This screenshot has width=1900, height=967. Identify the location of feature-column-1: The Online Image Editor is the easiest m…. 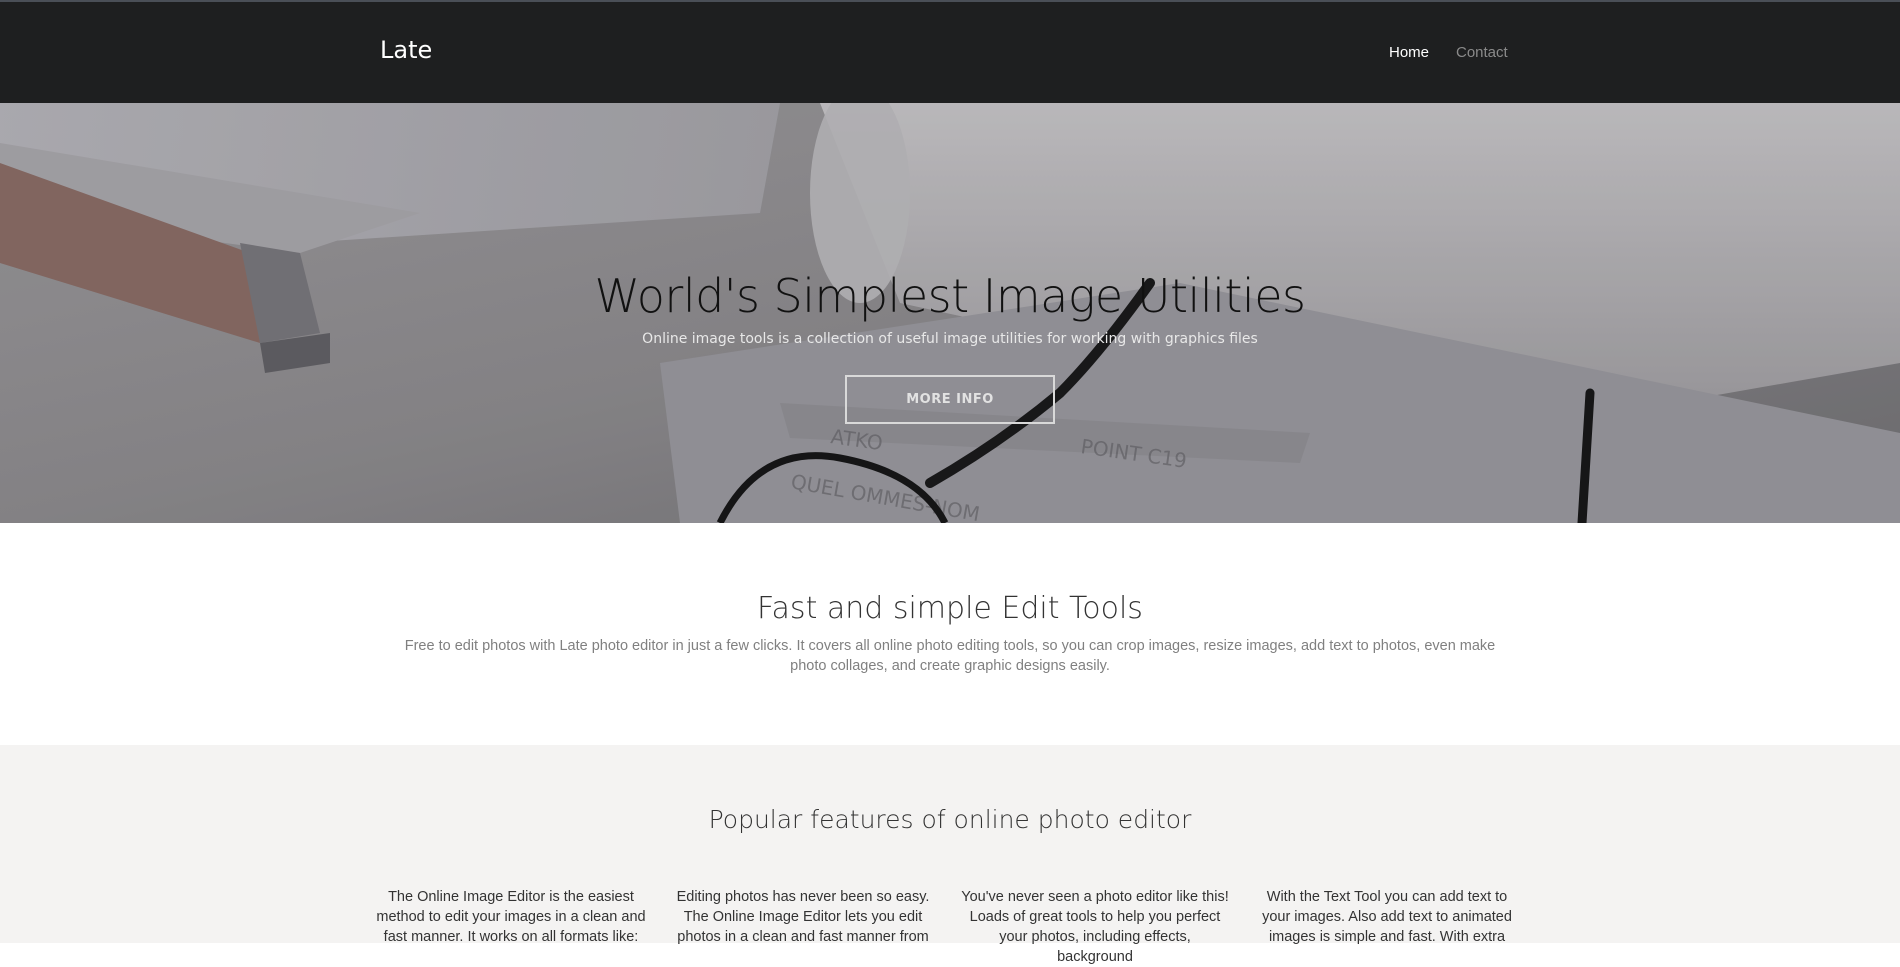
(511, 917).